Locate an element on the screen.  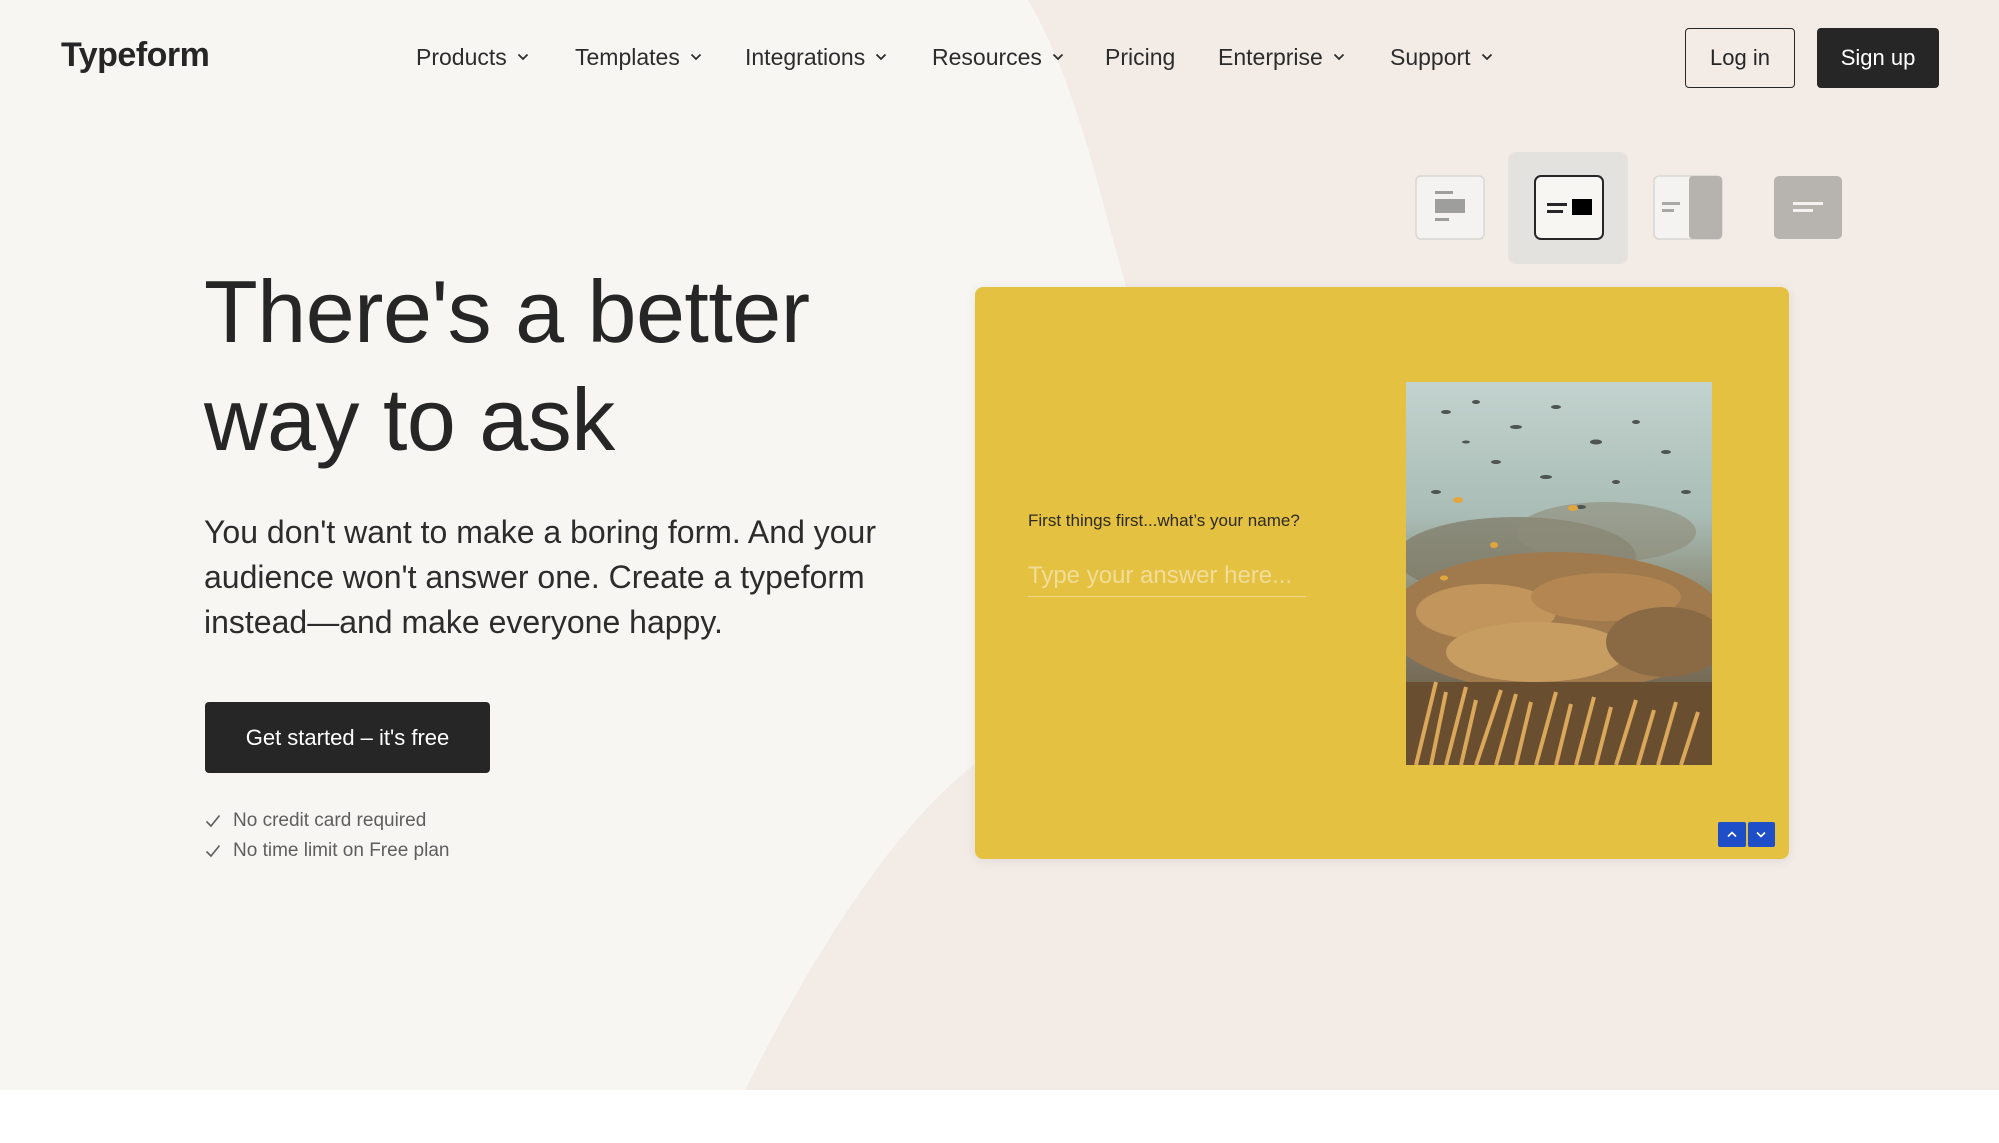
next-question-button is located at coordinates (1761, 834).